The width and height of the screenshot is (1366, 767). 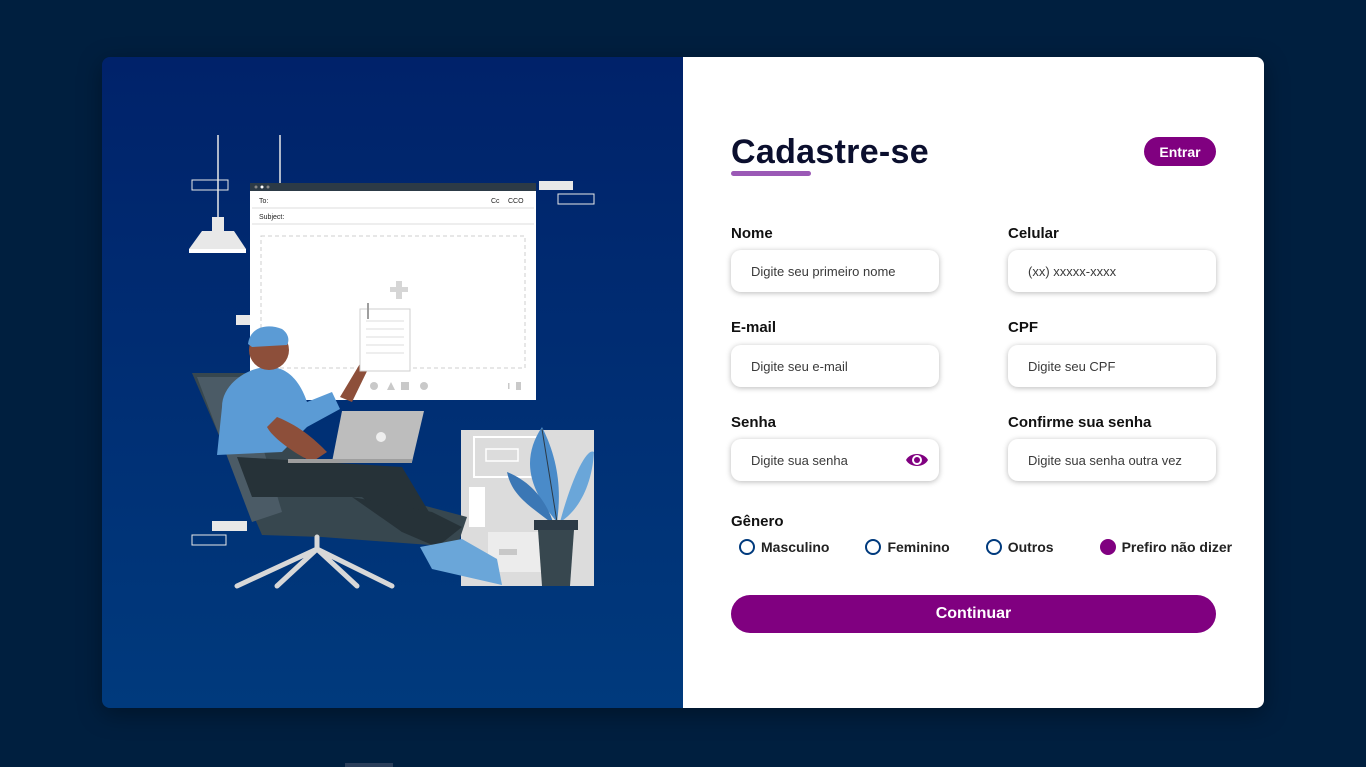 I want to click on confirma-senha-field-wrapper, so click(x=1112, y=460).